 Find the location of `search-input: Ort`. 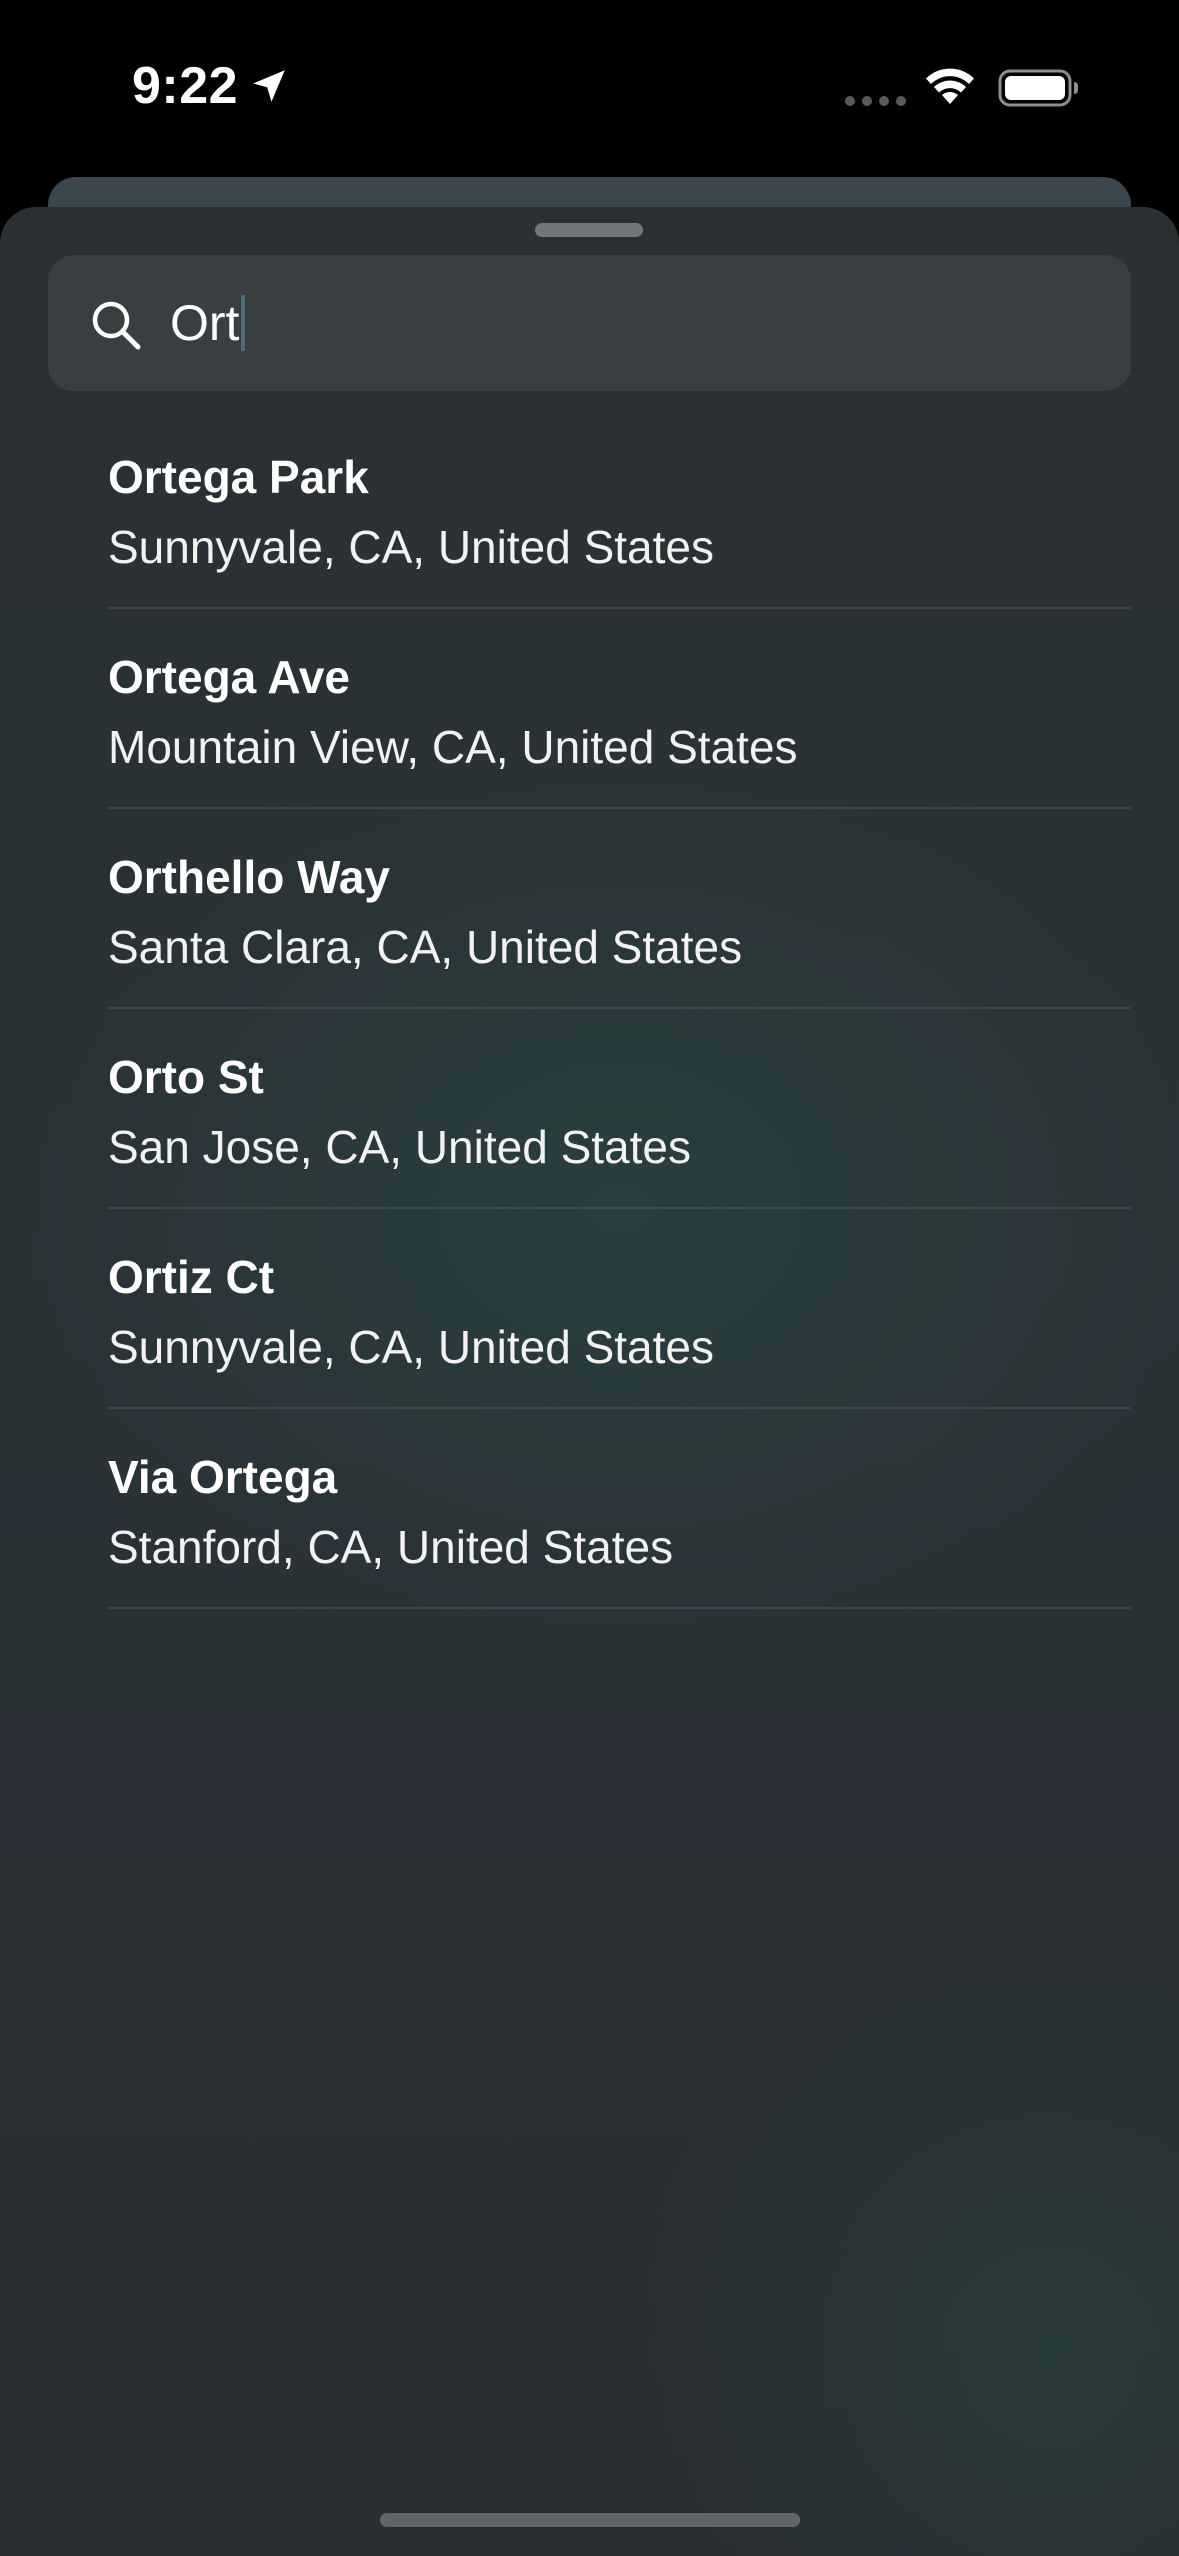

search-input: Ort is located at coordinates (208, 323).